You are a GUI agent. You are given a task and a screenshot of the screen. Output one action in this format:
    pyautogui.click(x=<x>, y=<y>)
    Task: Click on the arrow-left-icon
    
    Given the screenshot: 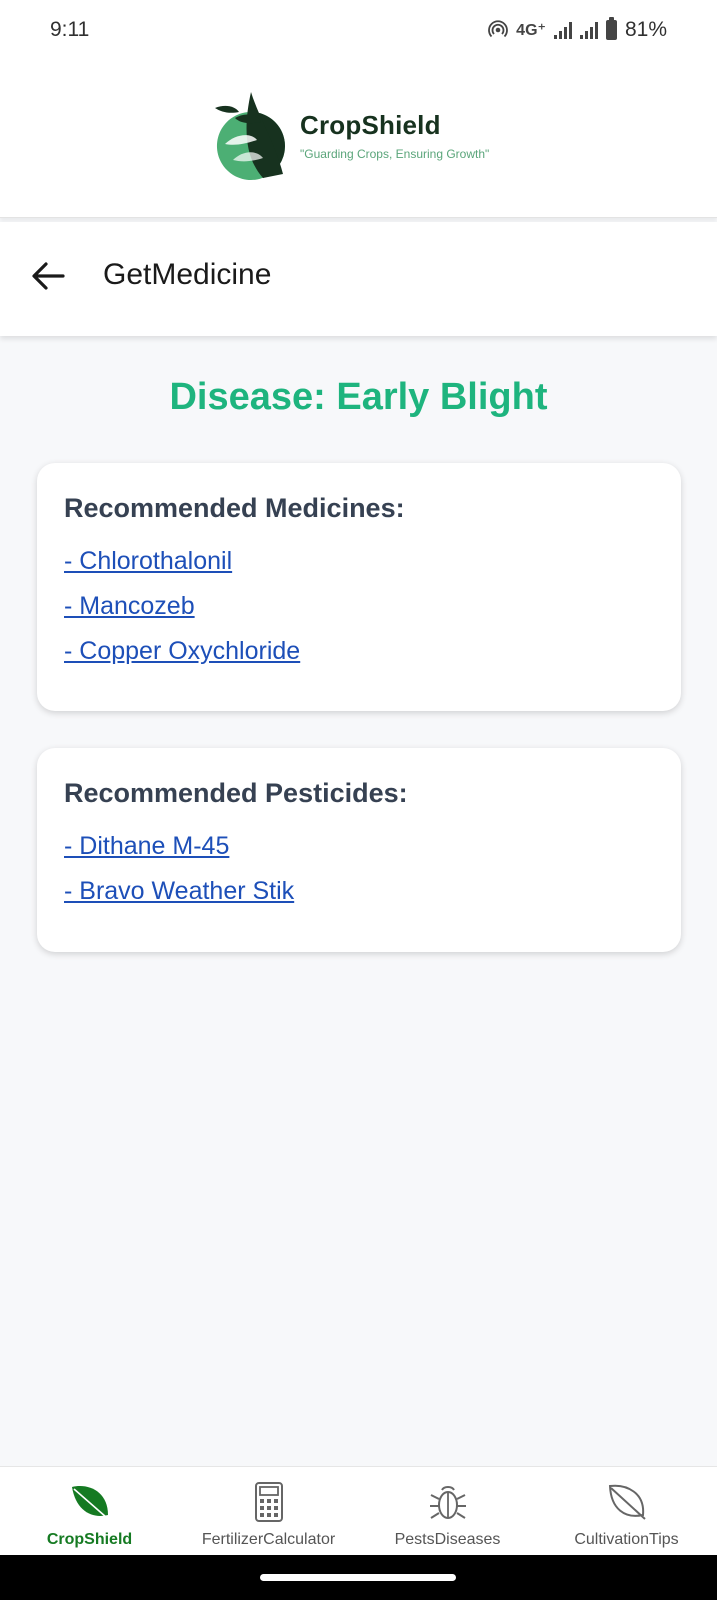 What is the action you would take?
    pyautogui.click(x=48, y=276)
    